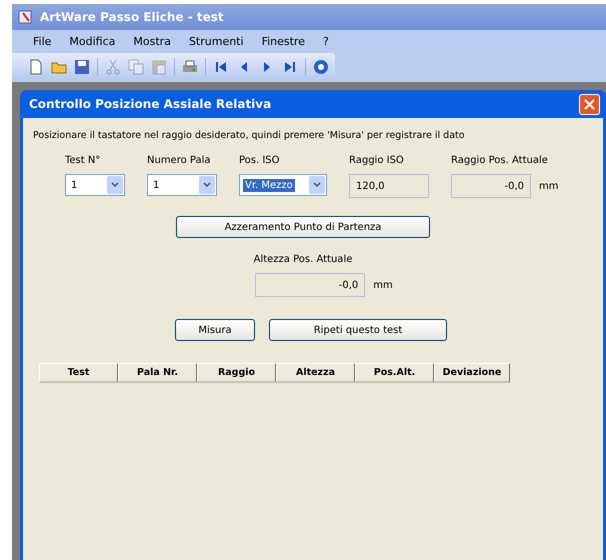 Image resolution: width=606 pixels, height=560 pixels. I want to click on new-document-icon, so click(36, 67).